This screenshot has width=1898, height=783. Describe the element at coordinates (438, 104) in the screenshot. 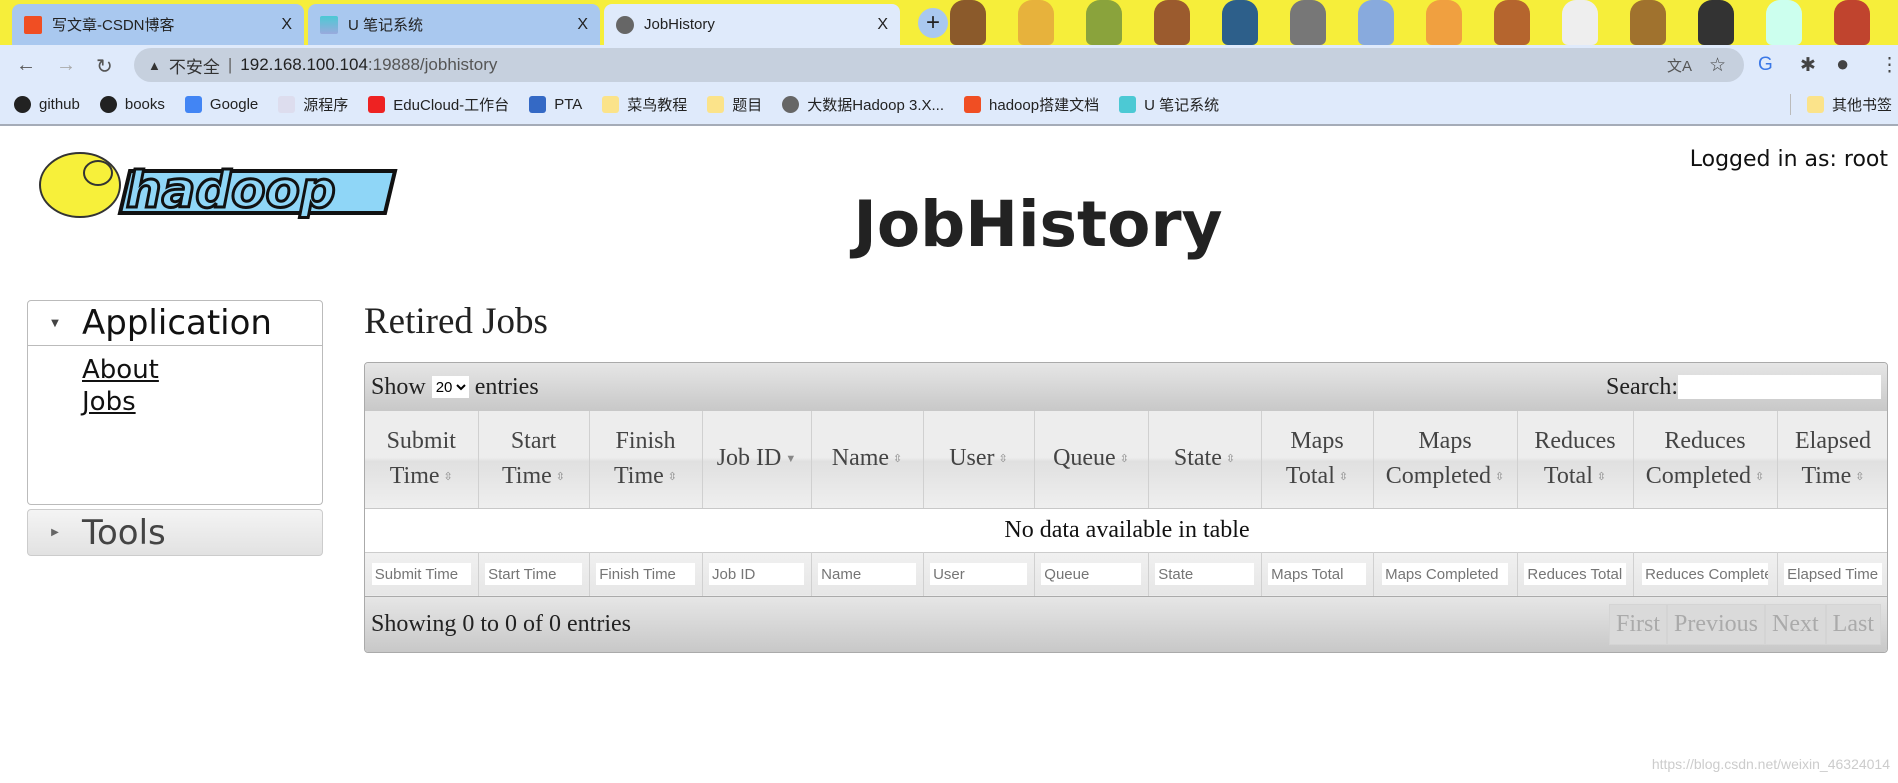

I see `bookmark-item: EduCloud-工作台` at that location.